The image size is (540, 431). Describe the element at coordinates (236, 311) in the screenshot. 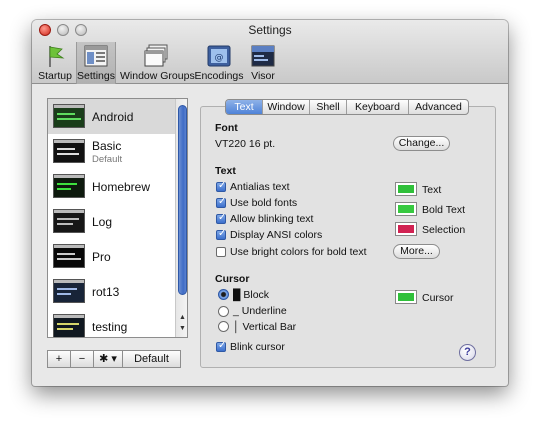

I see `underline-cursor-icon: _` at that location.